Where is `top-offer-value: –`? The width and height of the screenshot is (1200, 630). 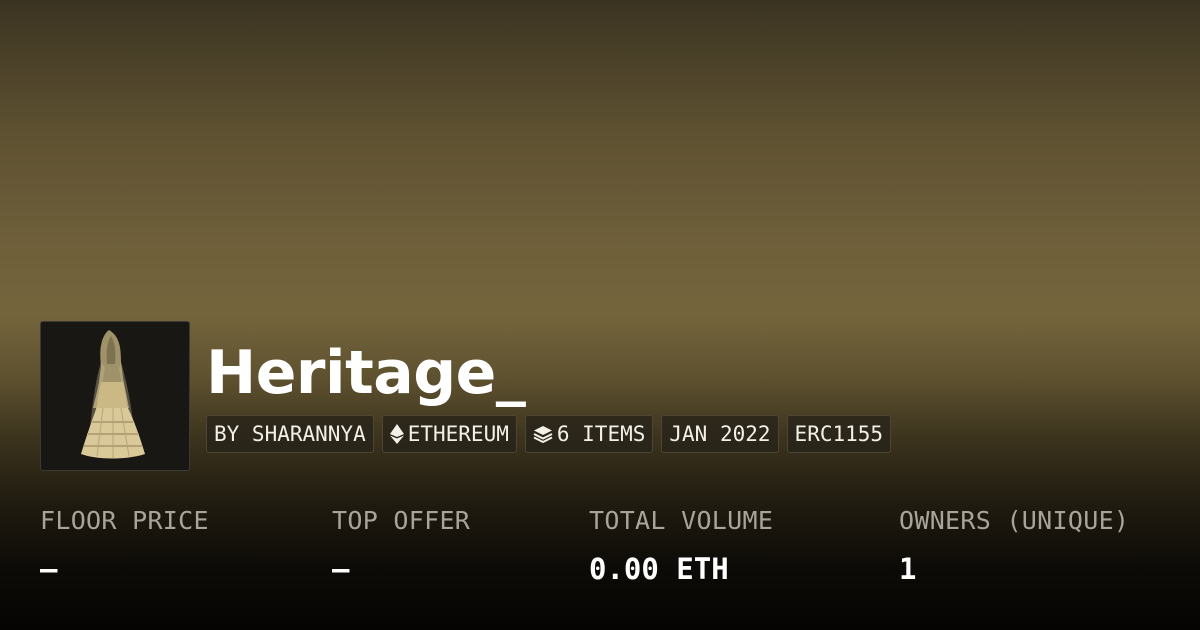 top-offer-value: – is located at coordinates (341, 569).